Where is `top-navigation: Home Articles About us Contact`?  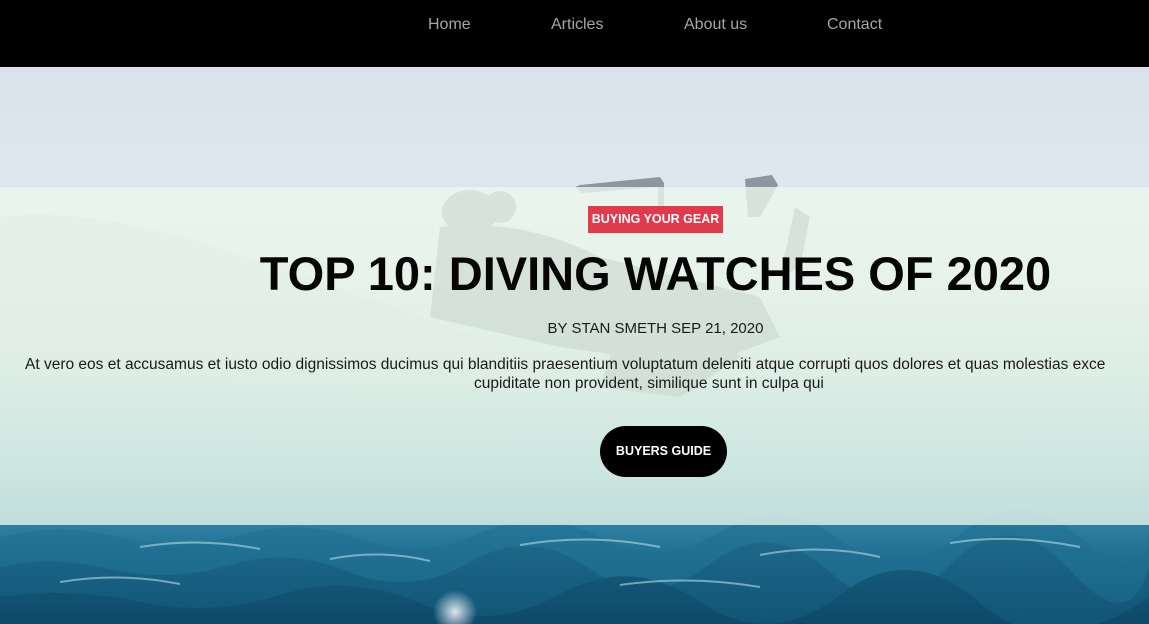
top-navigation: Home Articles About us Contact is located at coordinates (574, 33).